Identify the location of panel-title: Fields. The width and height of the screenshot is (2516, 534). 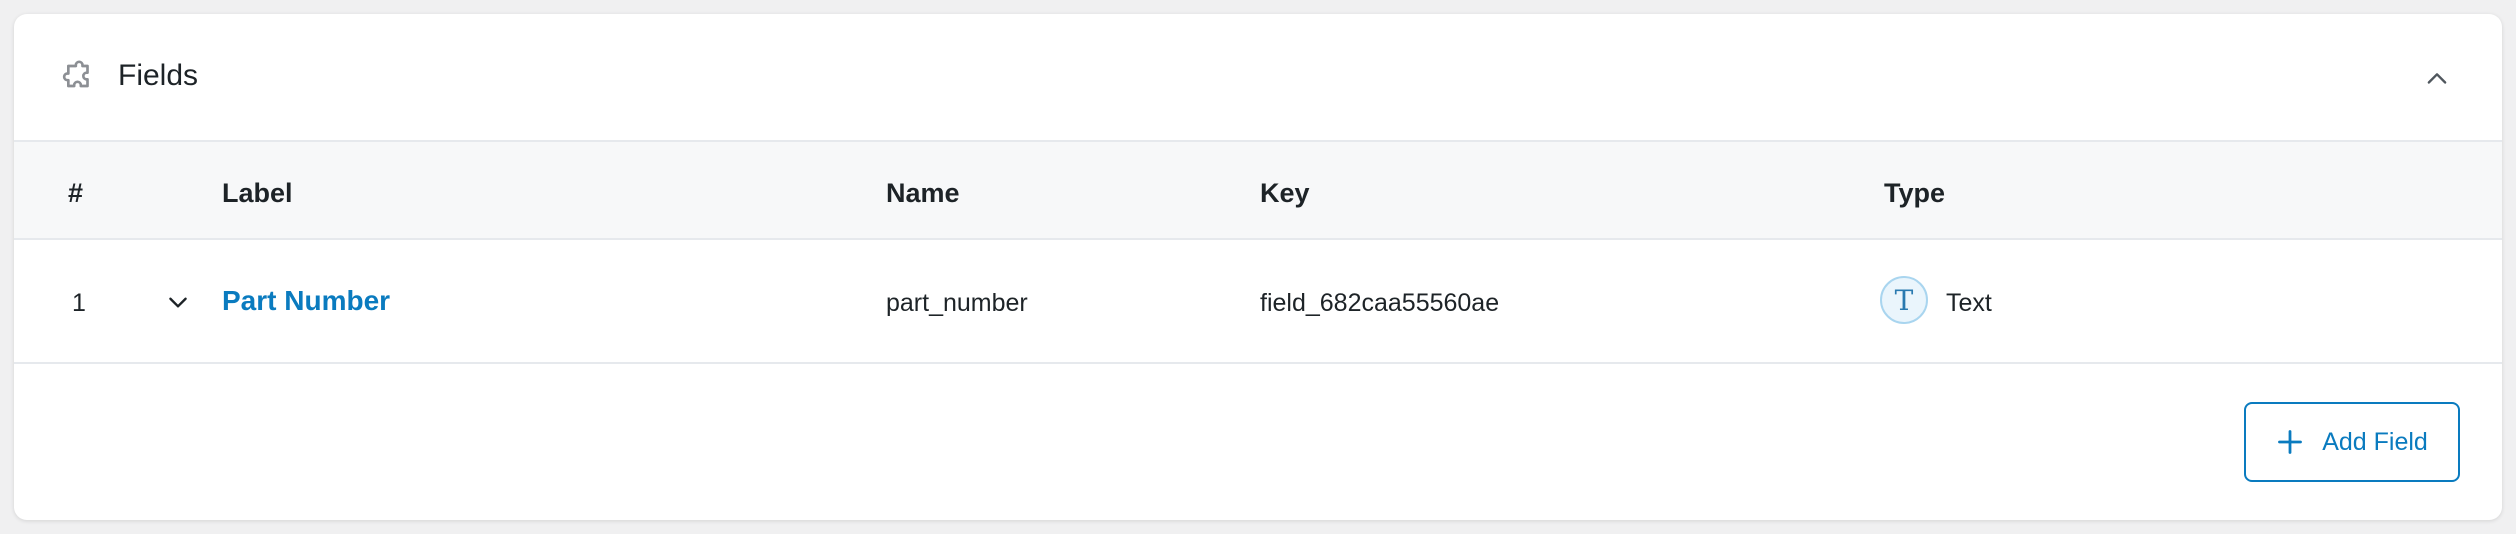
(158, 75).